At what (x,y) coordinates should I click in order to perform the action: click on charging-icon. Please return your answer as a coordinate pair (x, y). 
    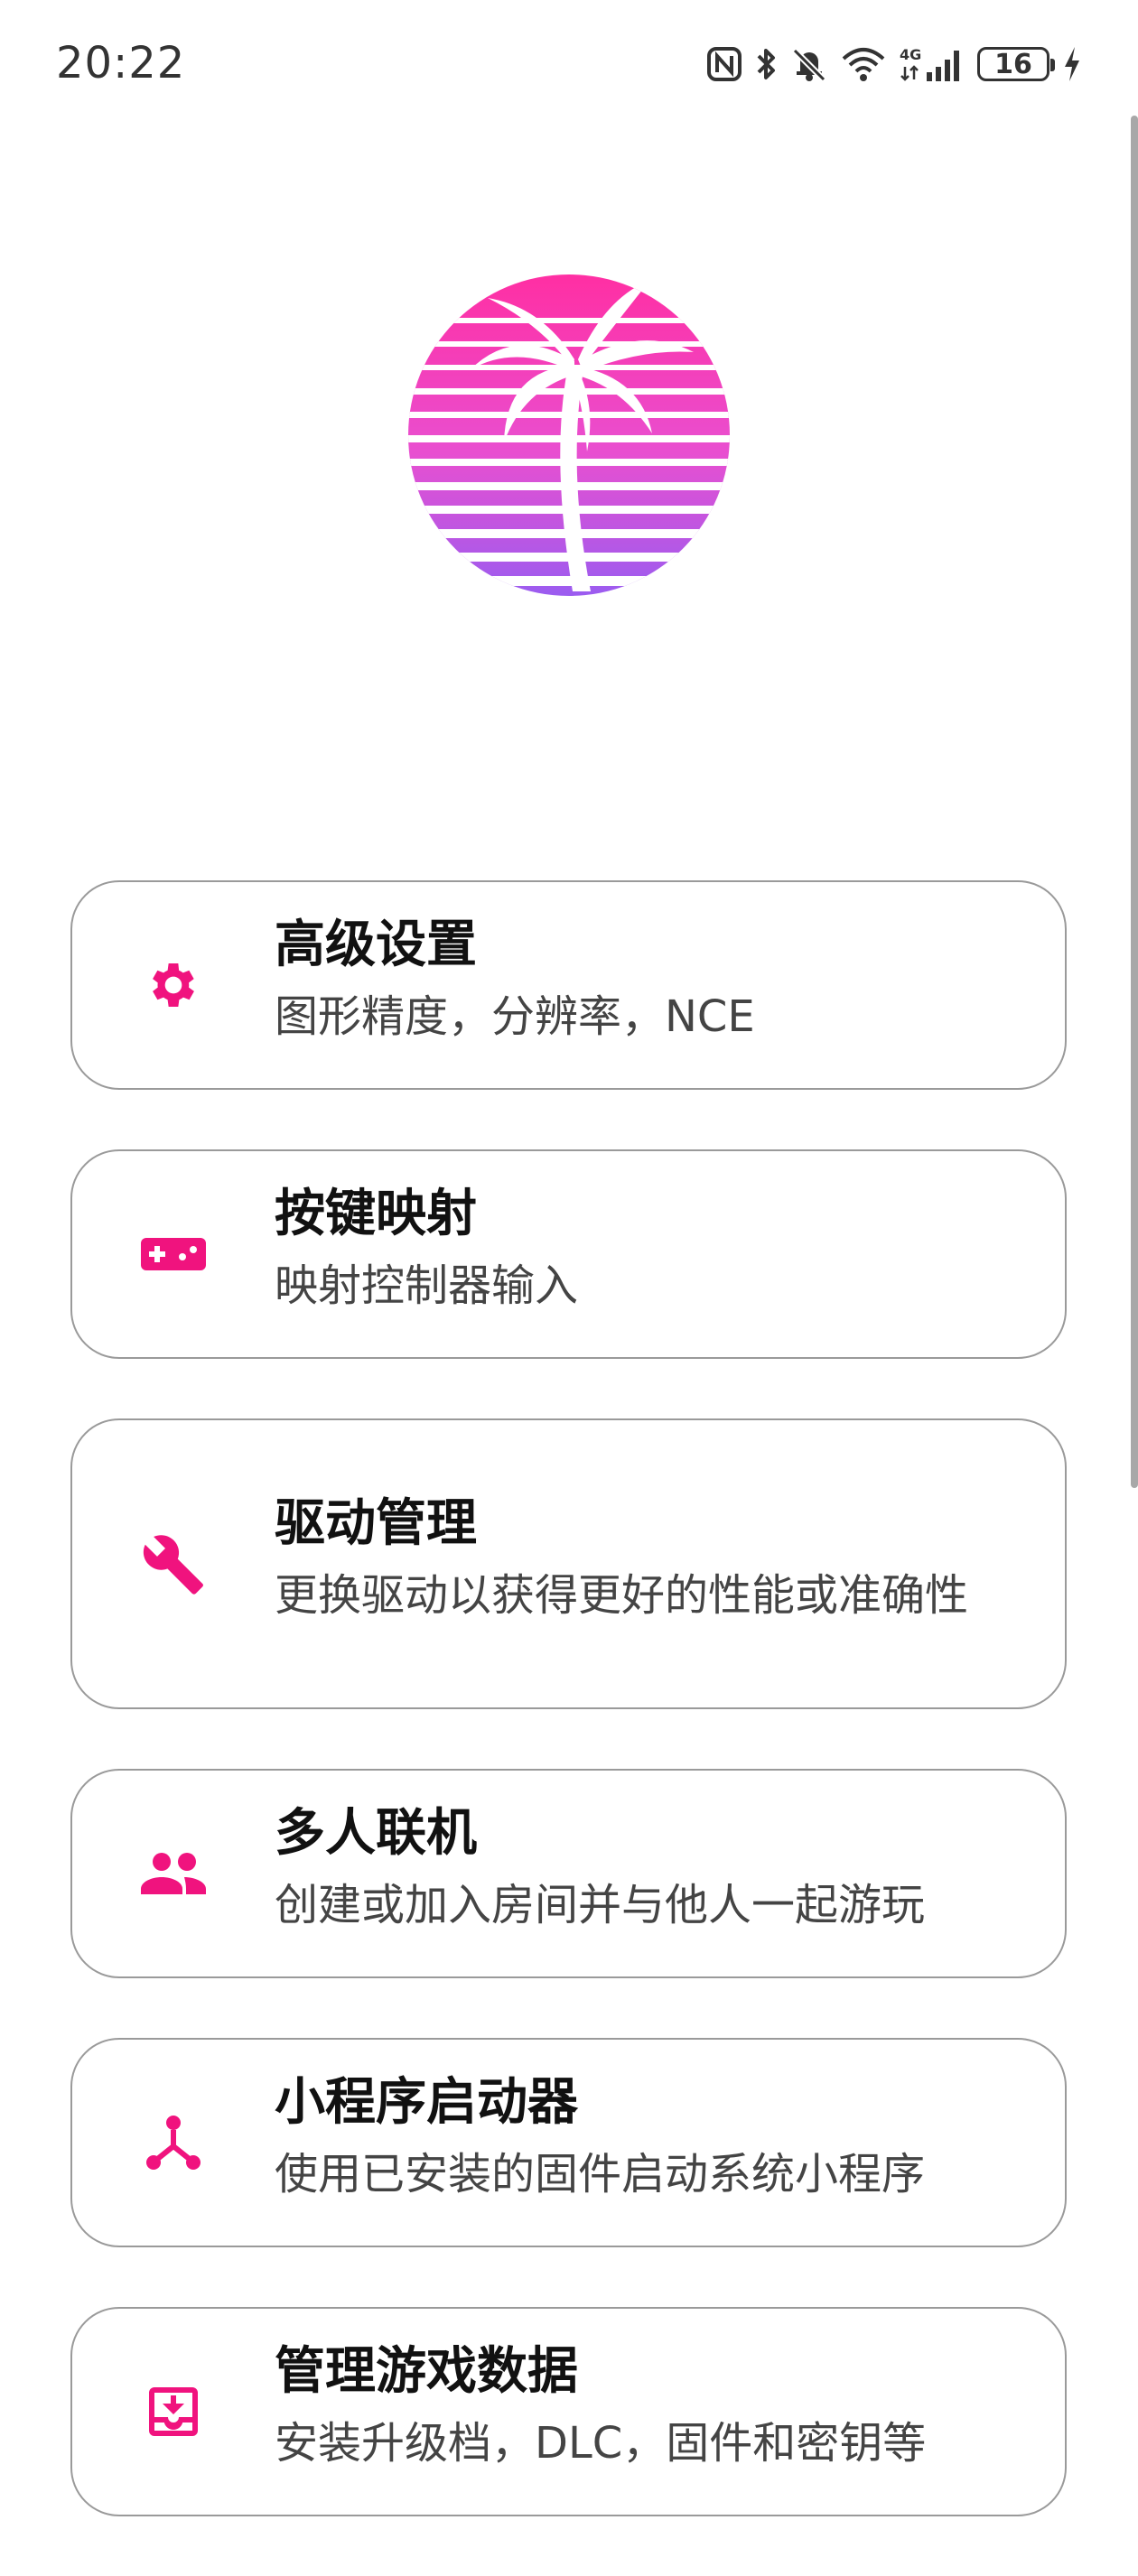
    Looking at the image, I should click on (1072, 64).